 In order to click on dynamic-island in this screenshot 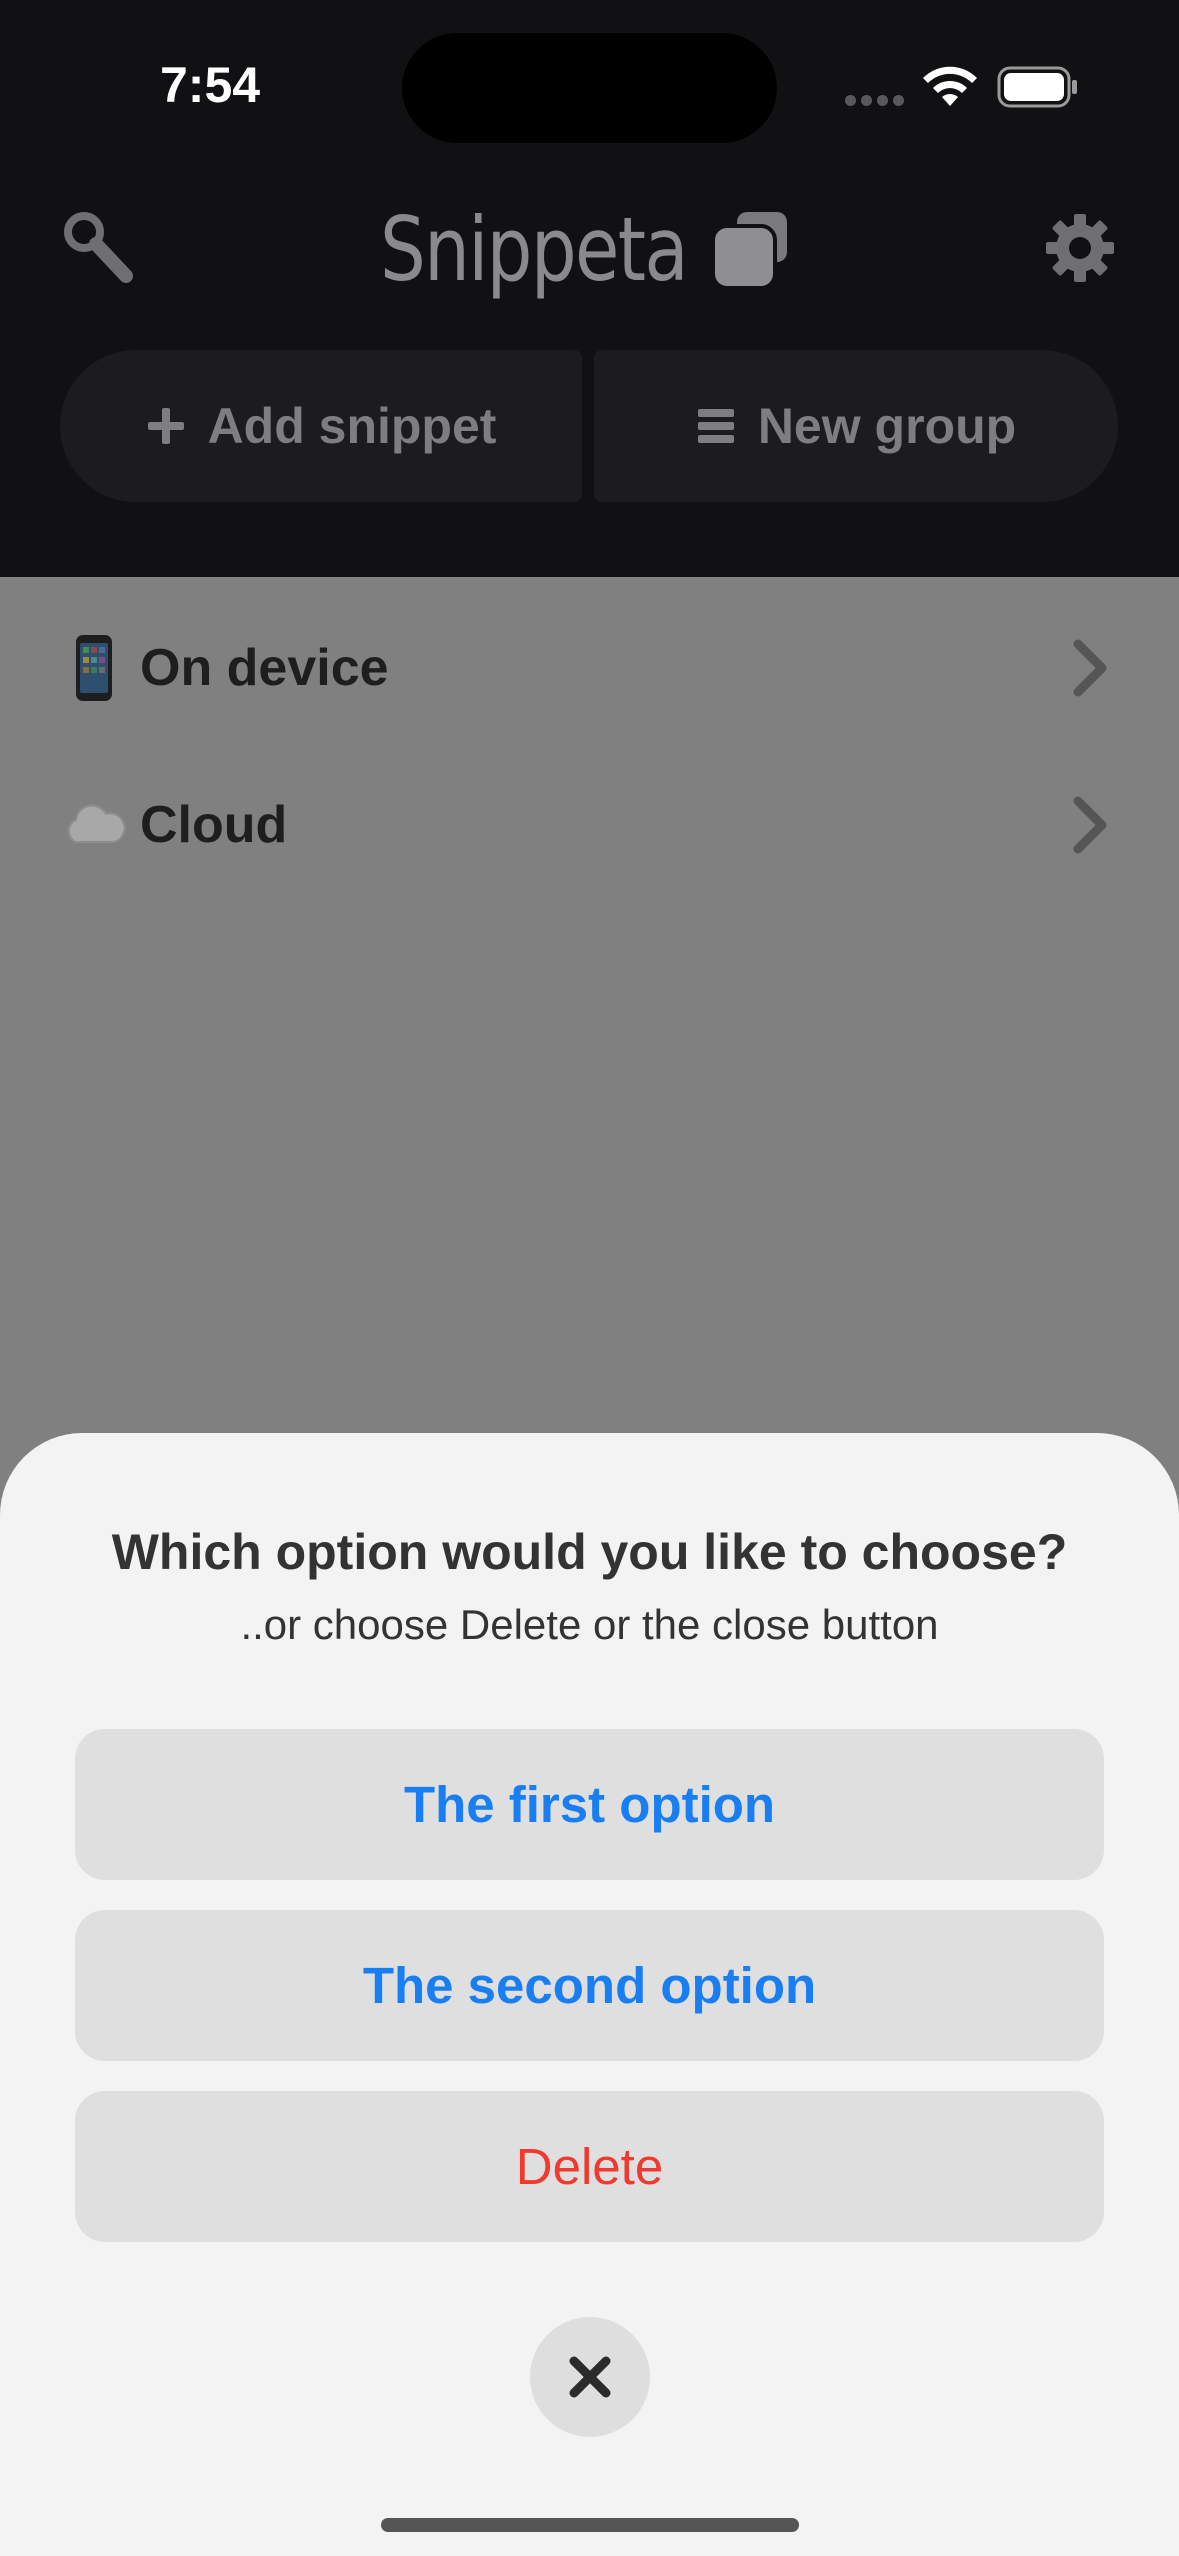, I will do `click(589, 88)`.